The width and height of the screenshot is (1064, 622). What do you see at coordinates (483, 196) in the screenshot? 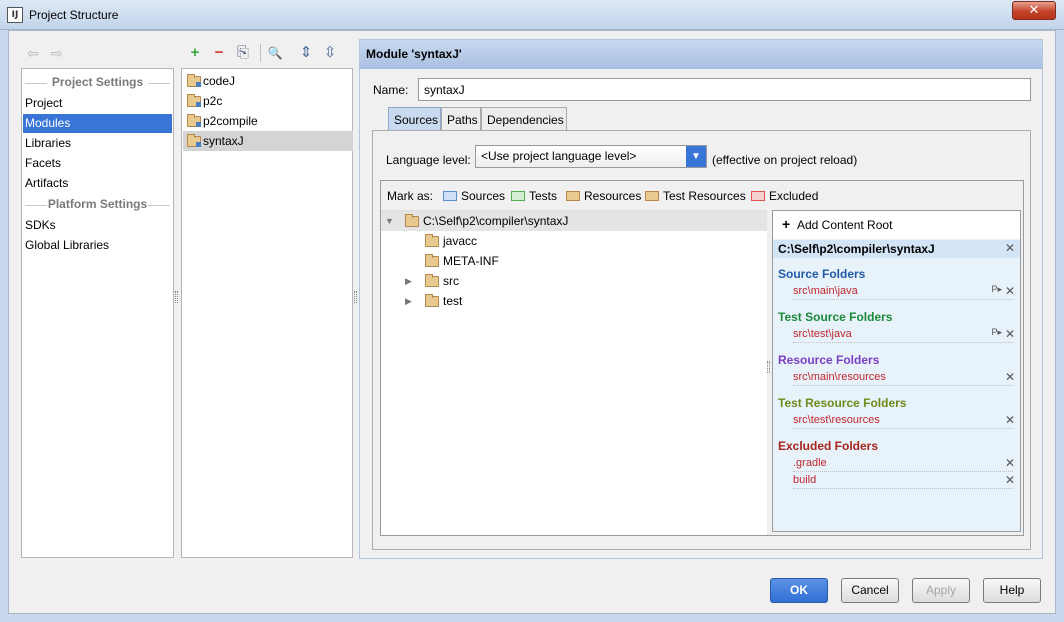
I see `mark-sources-label: Sources` at bounding box center [483, 196].